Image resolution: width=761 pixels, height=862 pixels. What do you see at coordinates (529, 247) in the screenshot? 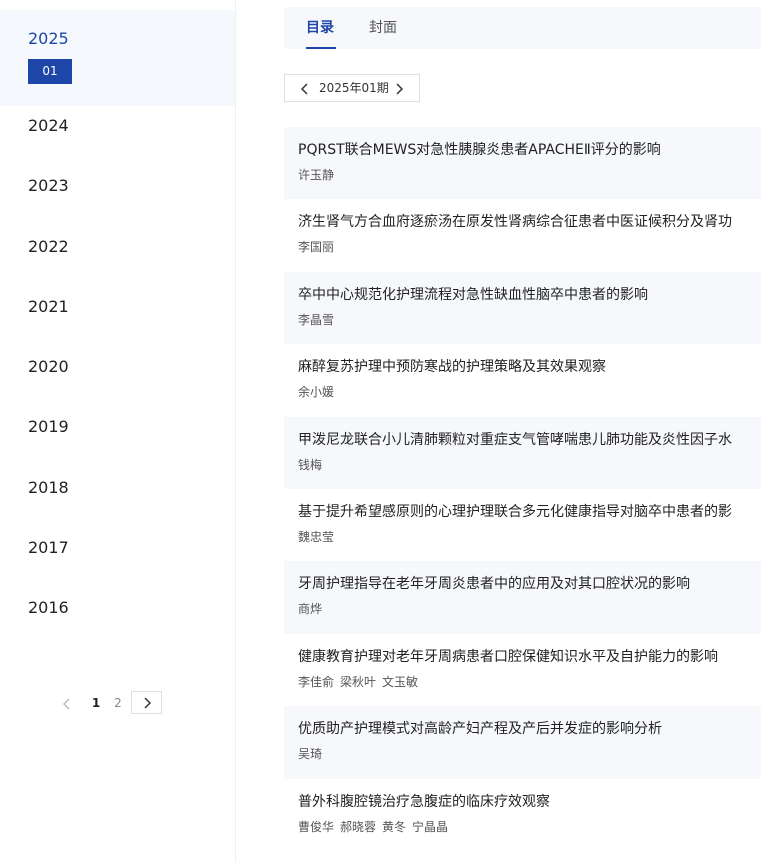
I see `article-authors: 李国丽` at bounding box center [529, 247].